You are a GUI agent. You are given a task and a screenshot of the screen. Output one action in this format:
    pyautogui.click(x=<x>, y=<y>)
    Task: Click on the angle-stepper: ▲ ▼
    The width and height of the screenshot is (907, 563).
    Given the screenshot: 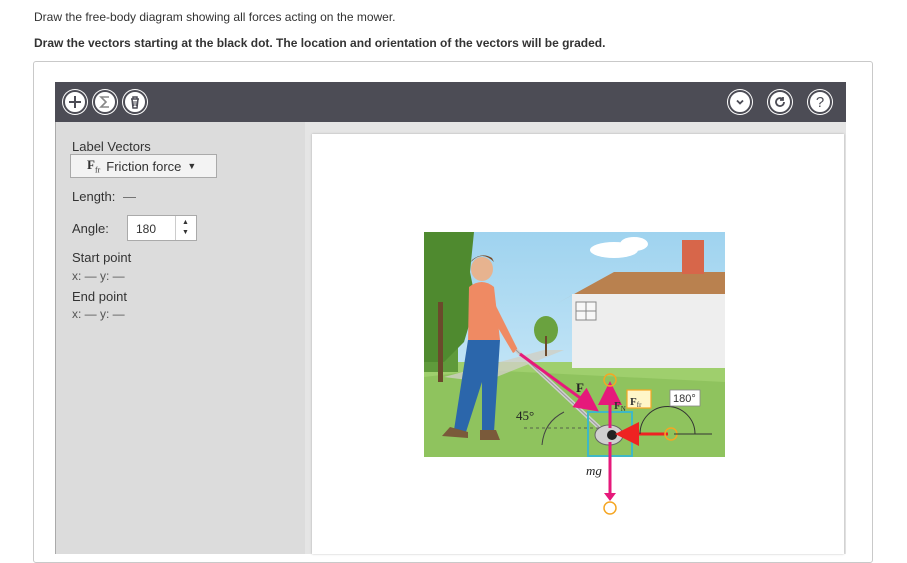 What is the action you would take?
    pyautogui.click(x=185, y=228)
    